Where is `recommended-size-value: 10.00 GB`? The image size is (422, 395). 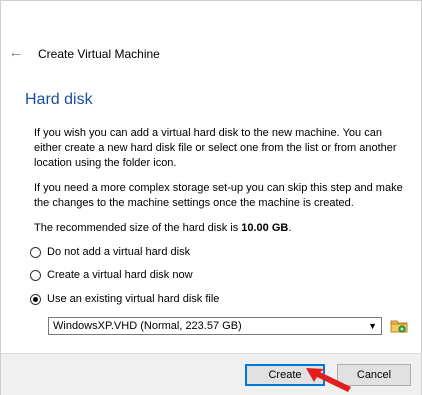
recommended-size-value: 10.00 GB is located at coordinates (265, 228).